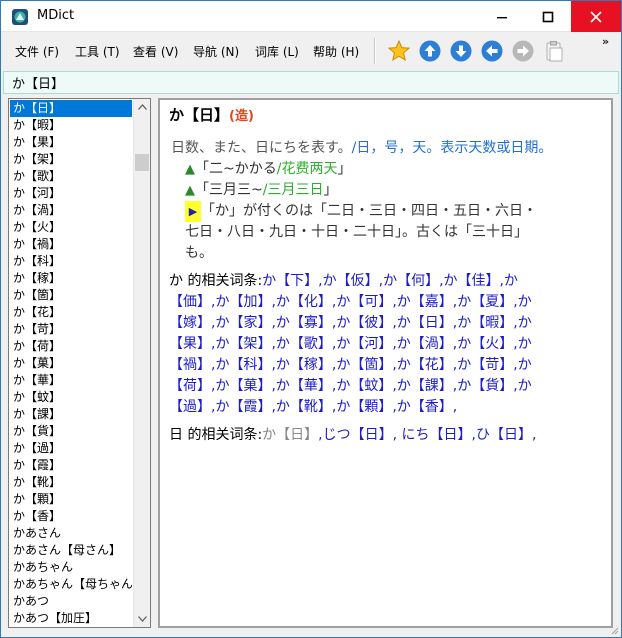 The image size is (622, 638). Describe the element at coordinates (71, 601) in the screenshot. I see `word-list-item: かあつ` at that location.